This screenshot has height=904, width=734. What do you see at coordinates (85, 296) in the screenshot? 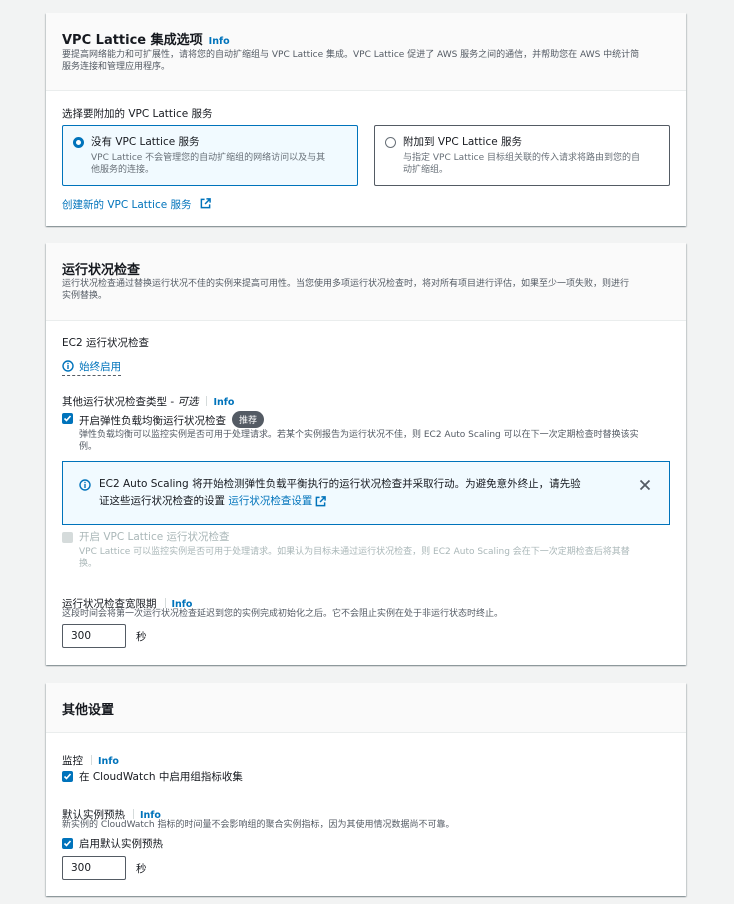
I see `health-check-desc-line2: 实例替换。` at bounding box center [85, 296].